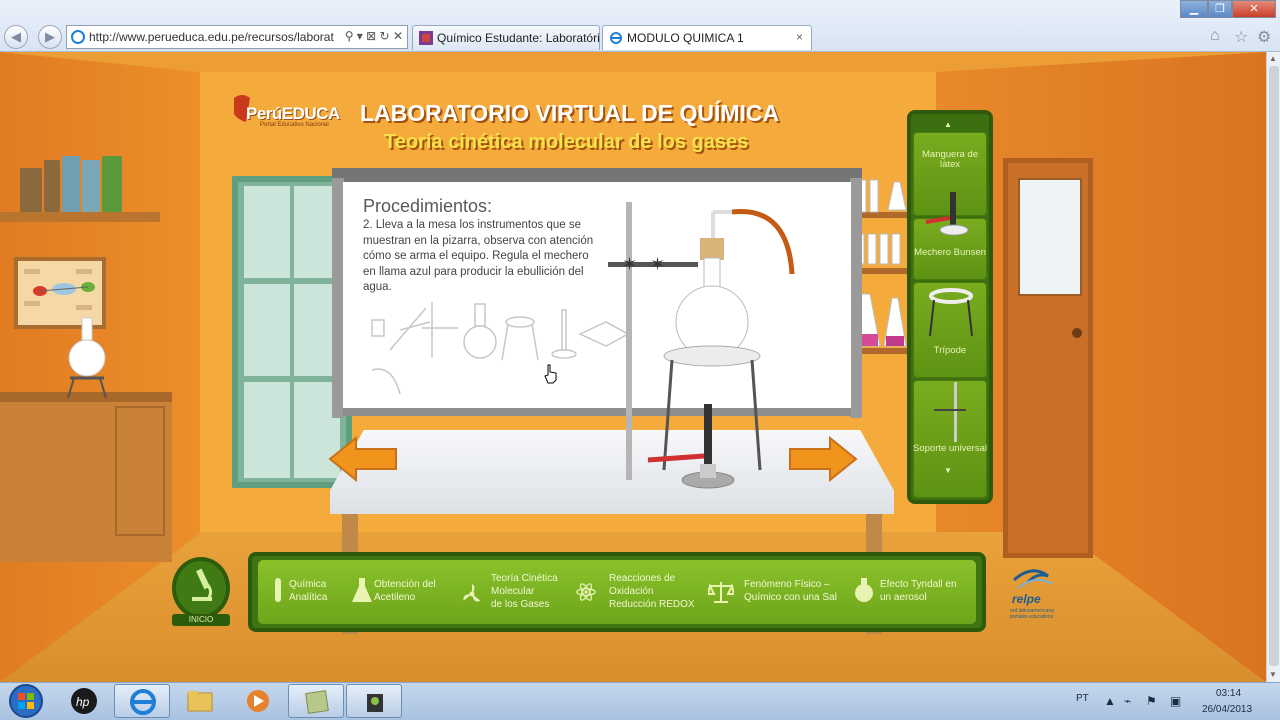  I want to click on address-tools: ⚲ ▾ ⊠ ↻ ✕, so click(371, 36).